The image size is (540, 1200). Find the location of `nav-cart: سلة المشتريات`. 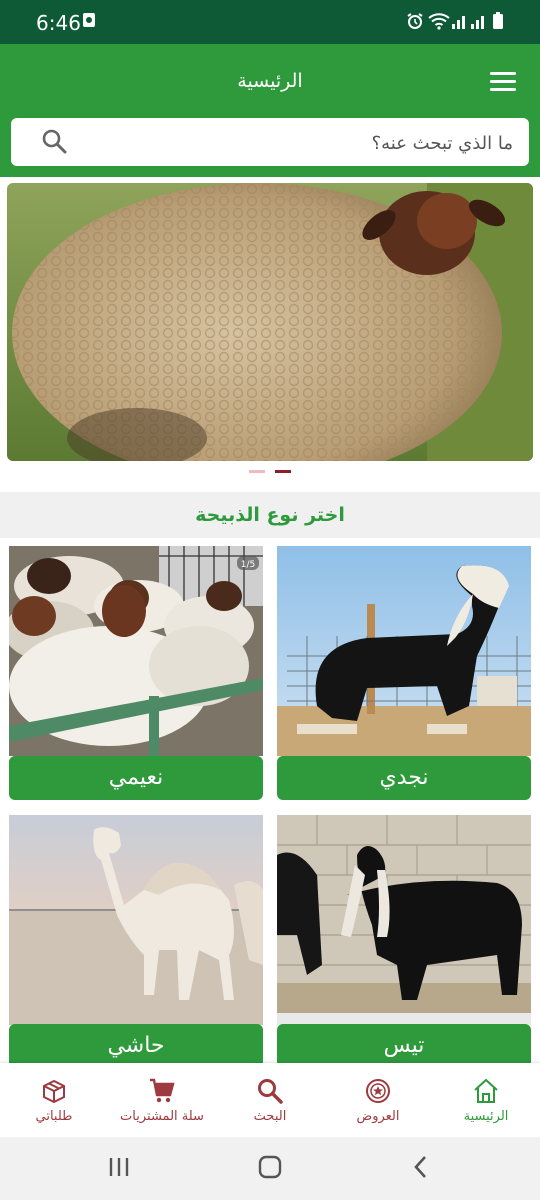

nav-cart: سلة المشتريات is located at coordinates (162, 1100).